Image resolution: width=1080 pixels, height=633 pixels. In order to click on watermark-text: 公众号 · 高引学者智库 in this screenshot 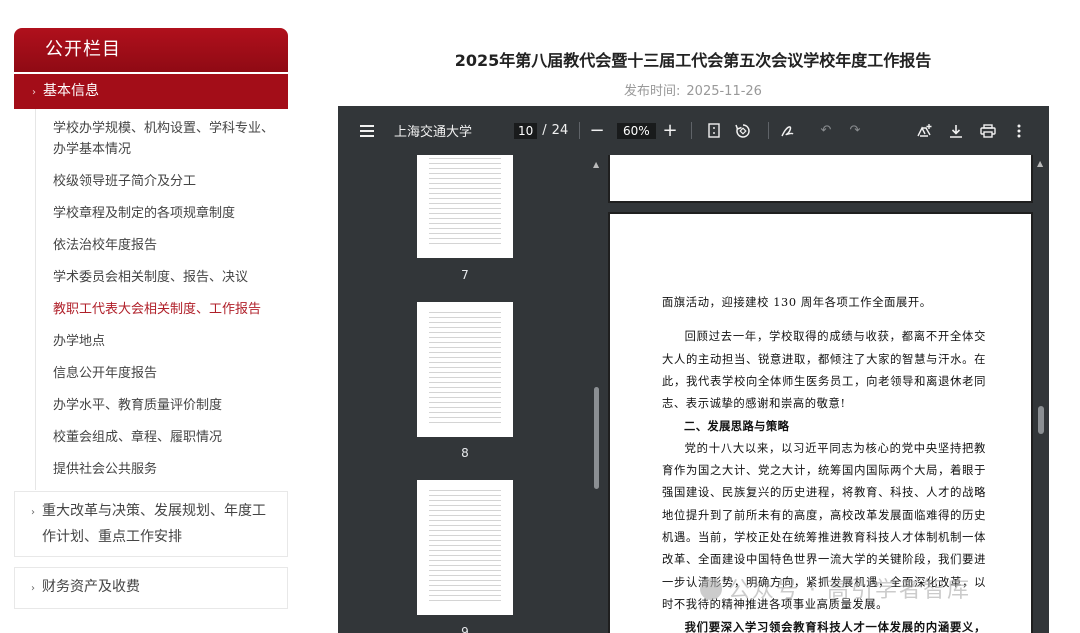, I will do `click(849, 590)`.